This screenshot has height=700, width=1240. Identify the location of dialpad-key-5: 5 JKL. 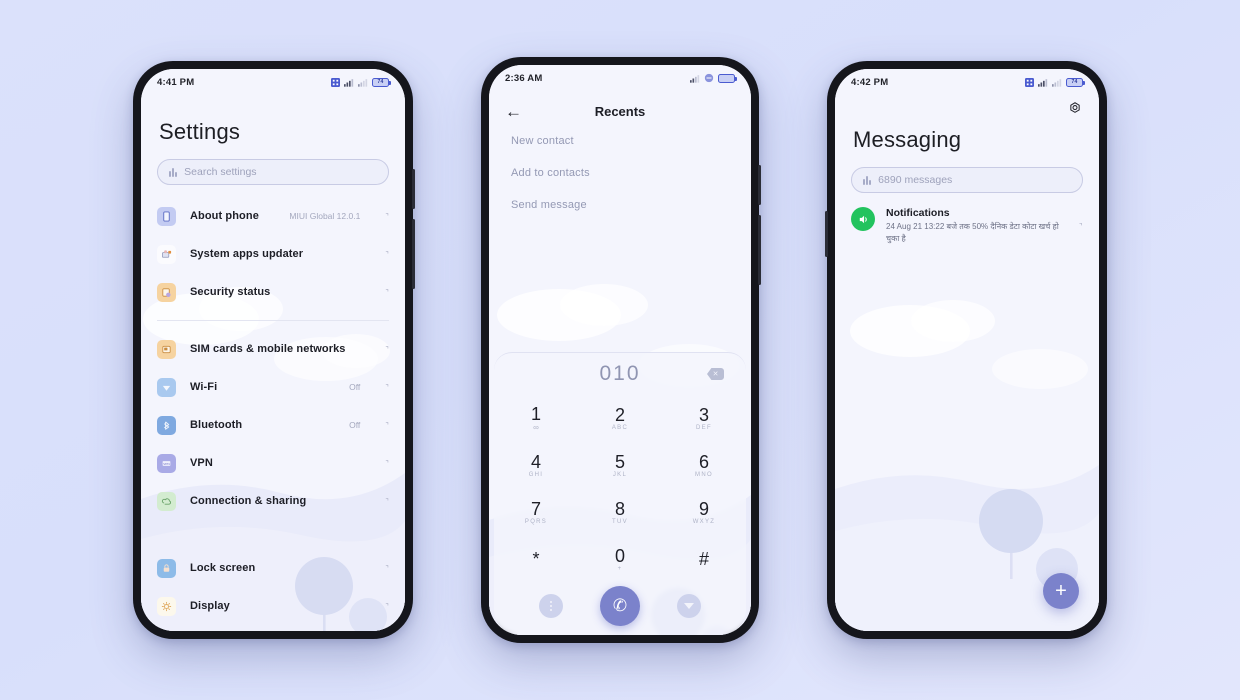
(620, 465).